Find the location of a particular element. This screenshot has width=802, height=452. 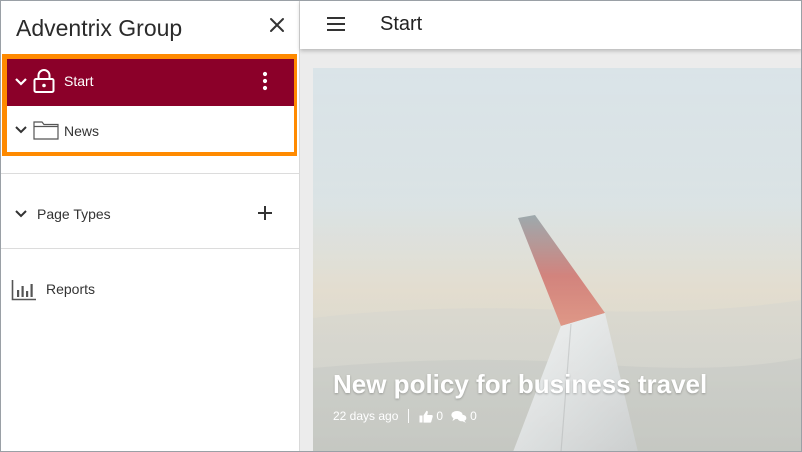

card-comments-count: 0 is located at coordinates (473, 416).